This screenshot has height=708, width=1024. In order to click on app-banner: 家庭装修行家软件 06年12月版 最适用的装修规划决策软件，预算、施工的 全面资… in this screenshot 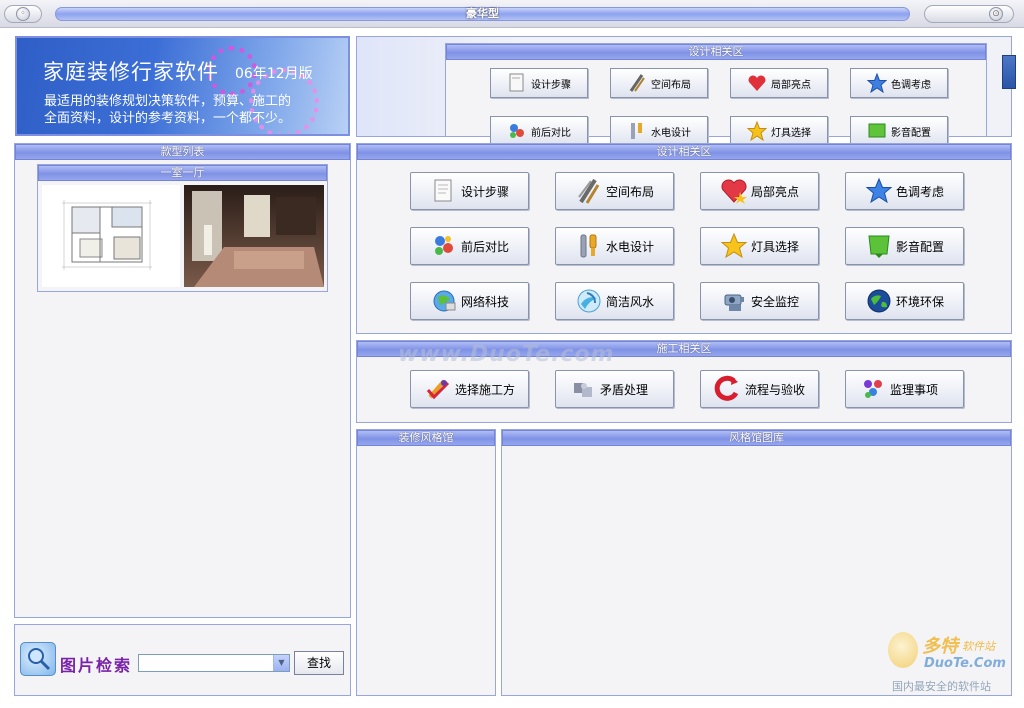, I will do `click(182, 86)`.